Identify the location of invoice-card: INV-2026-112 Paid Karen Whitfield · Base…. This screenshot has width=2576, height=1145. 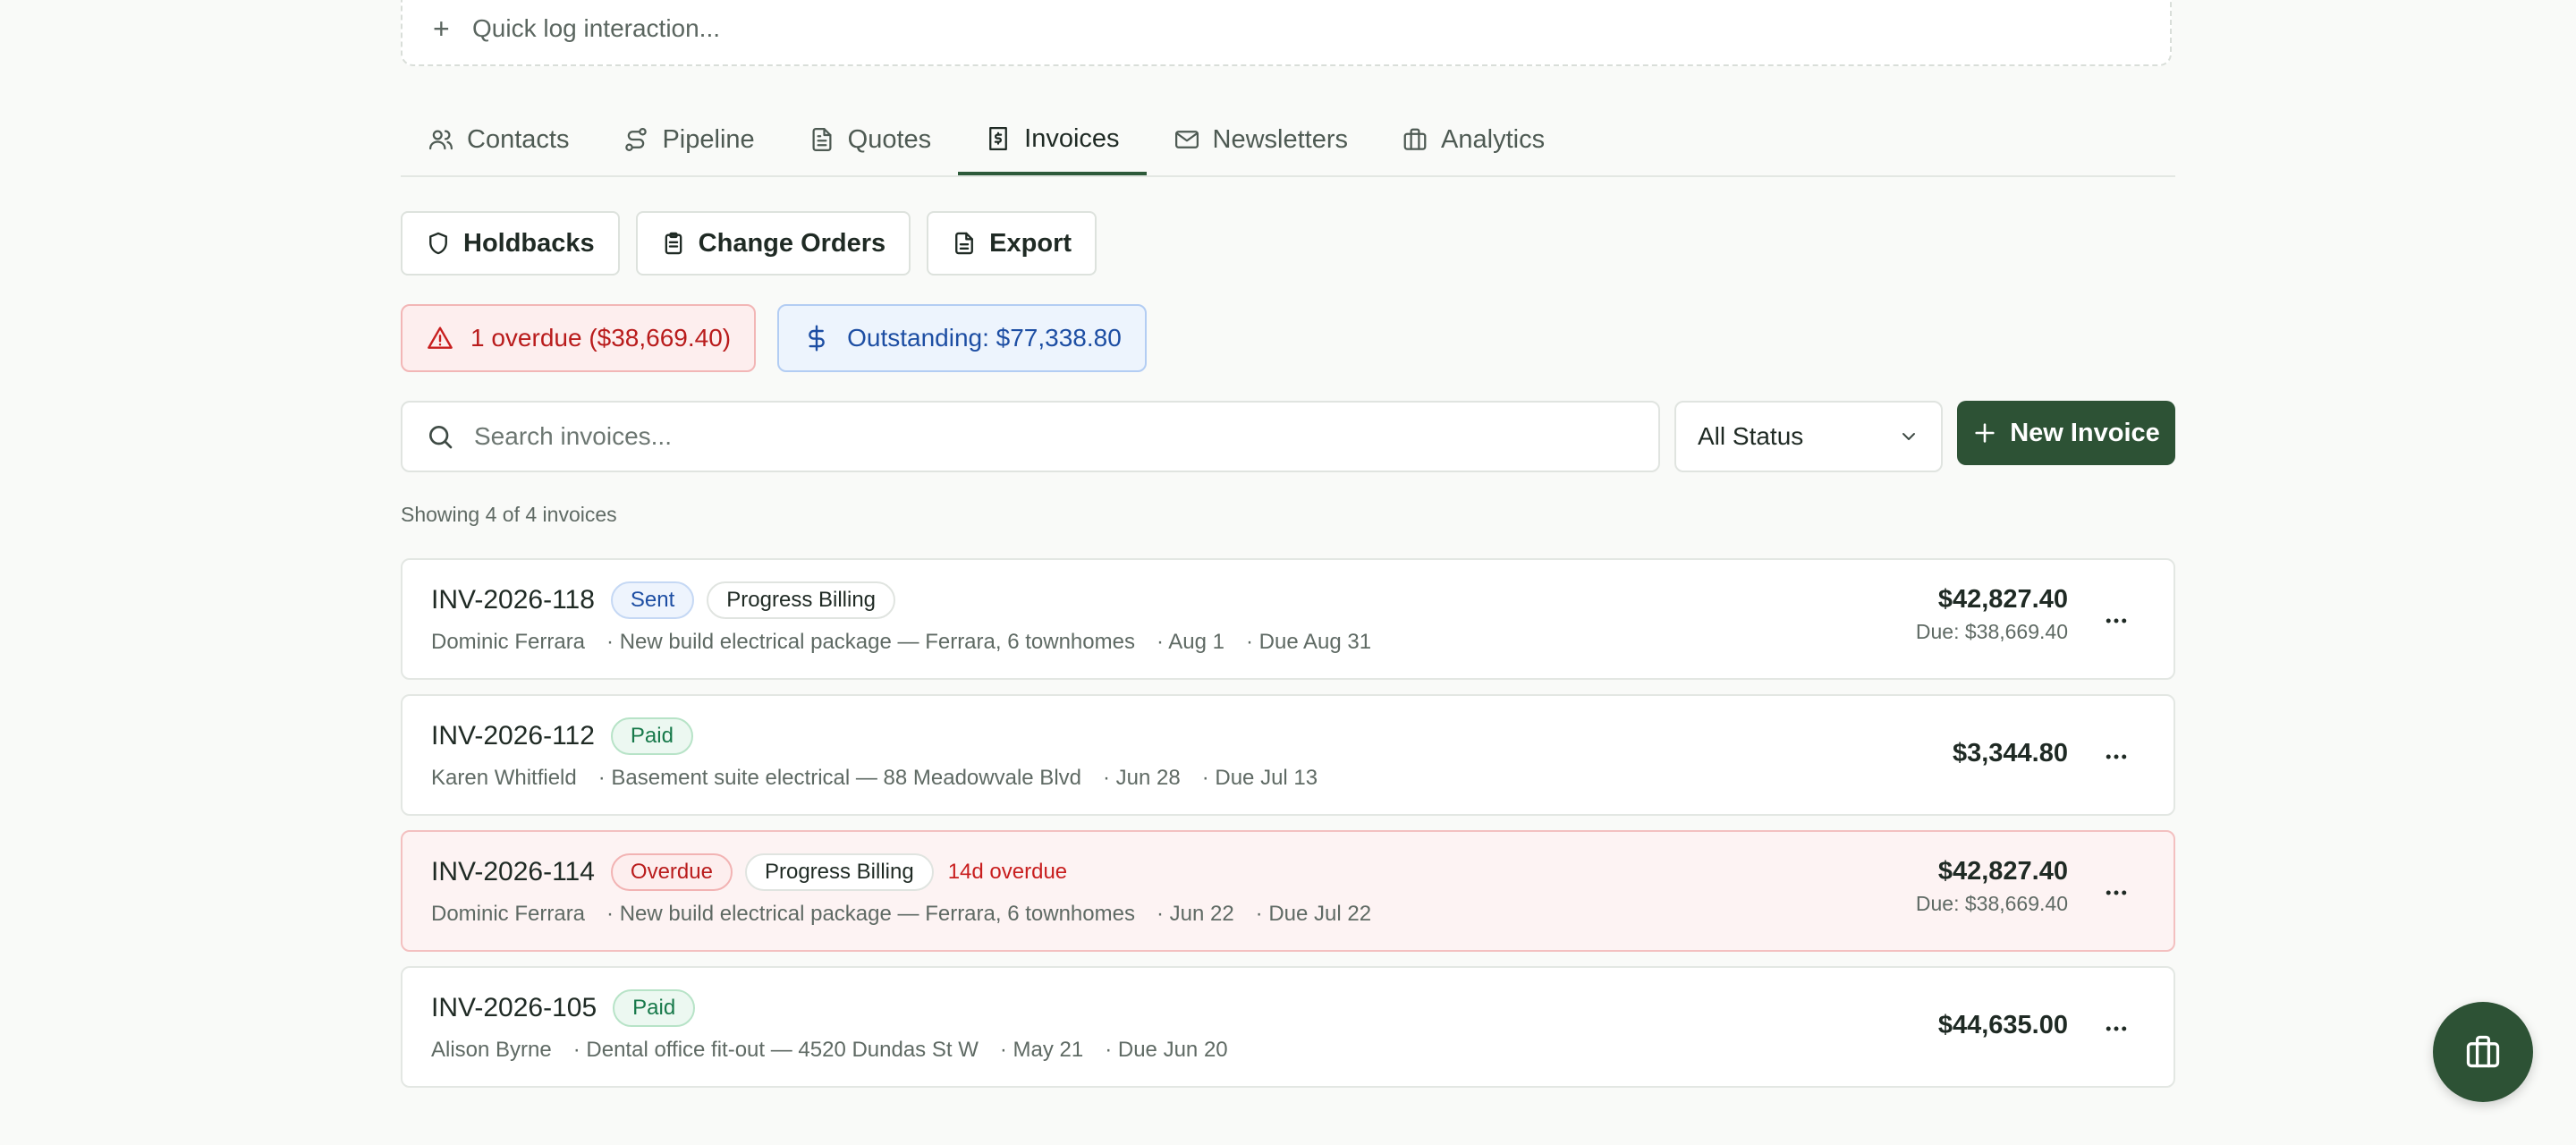
(1288, 755).